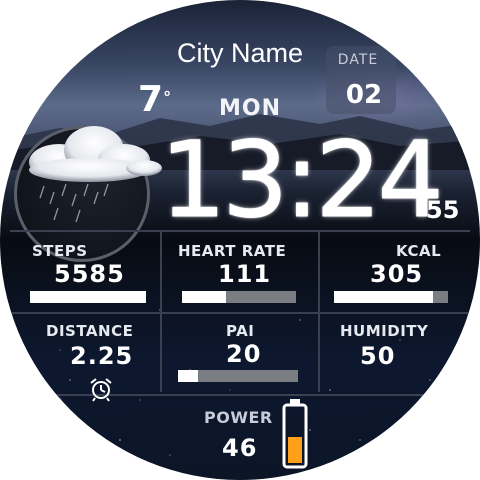 Image resolution: width=480 pixels, height=480 pixels. What do you see at coordinates (240, 448) in the screenshot?
I see `power-value: 46` at bounding box center [240, 448].